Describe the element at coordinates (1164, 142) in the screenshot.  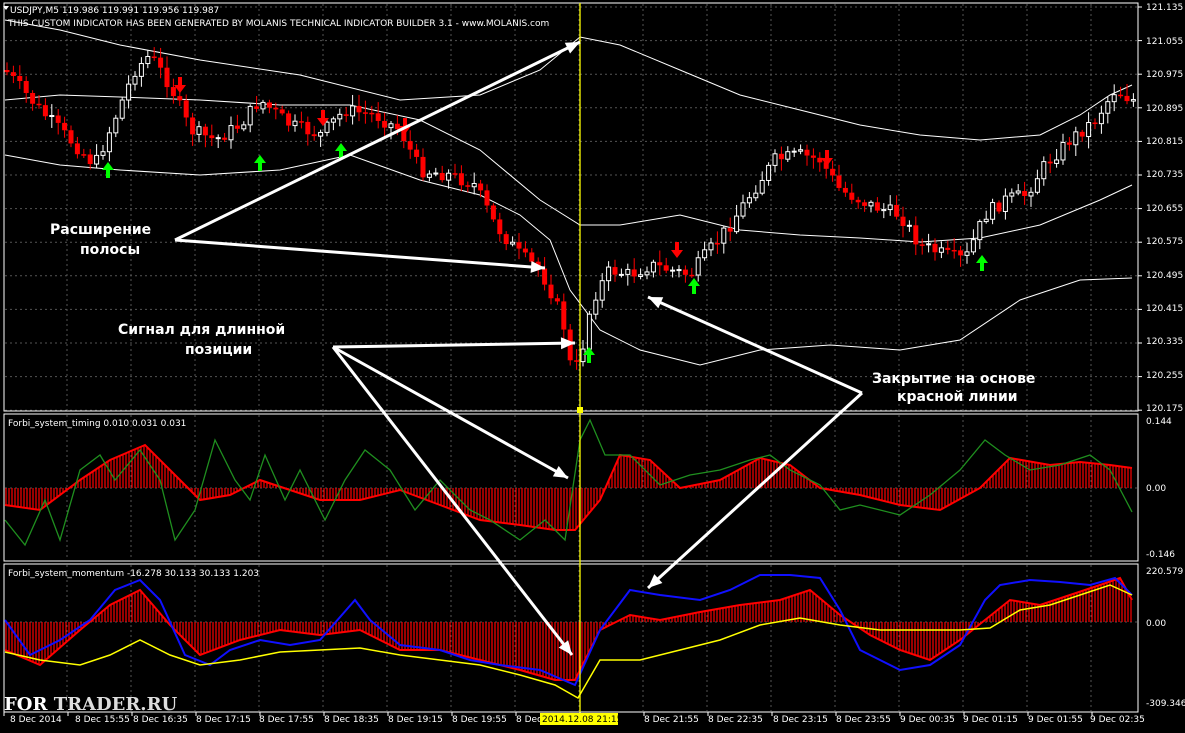
I see `price-tick: 120.815` at that location.